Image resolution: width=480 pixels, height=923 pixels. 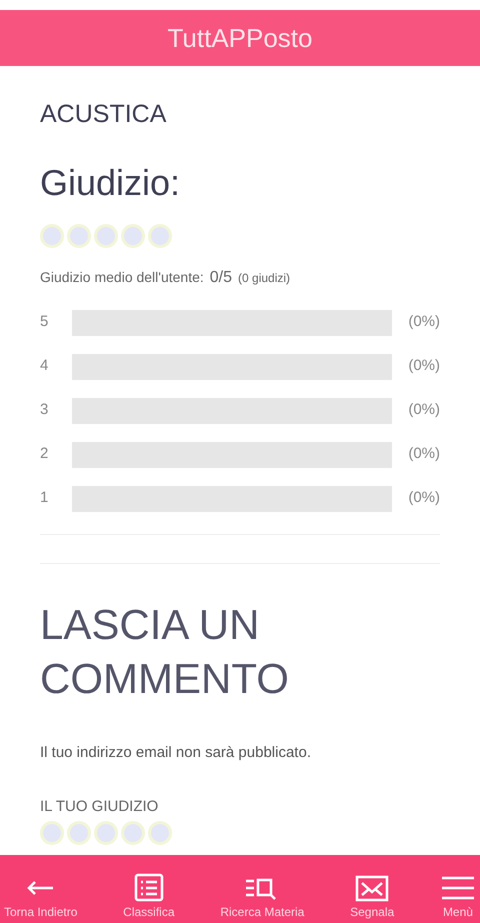 What do you see at coordinates (41, 897) in the screenshot?
I see `nav-button: Torna Indietro` at bounding box center [41, 897].